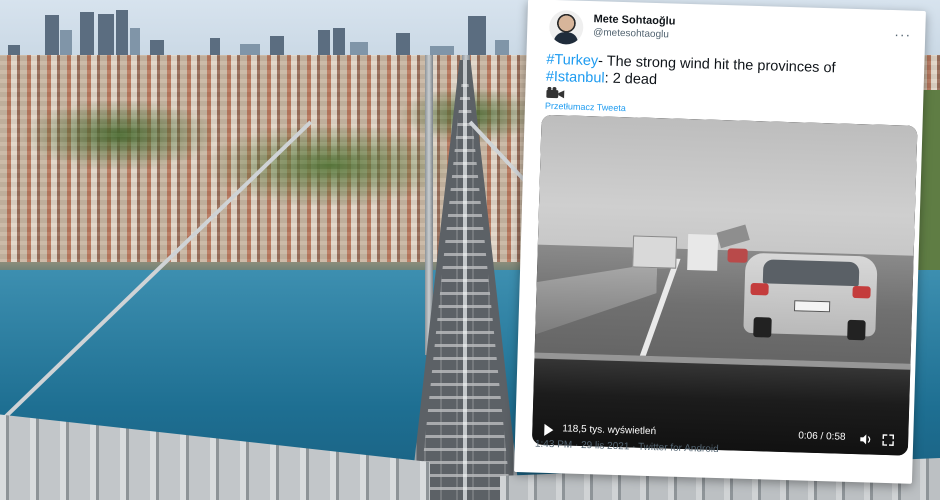  Describe the element at coordinates (572, 61) in the screenshot. I see `hashtag-turkey: #Turkey` at that location.